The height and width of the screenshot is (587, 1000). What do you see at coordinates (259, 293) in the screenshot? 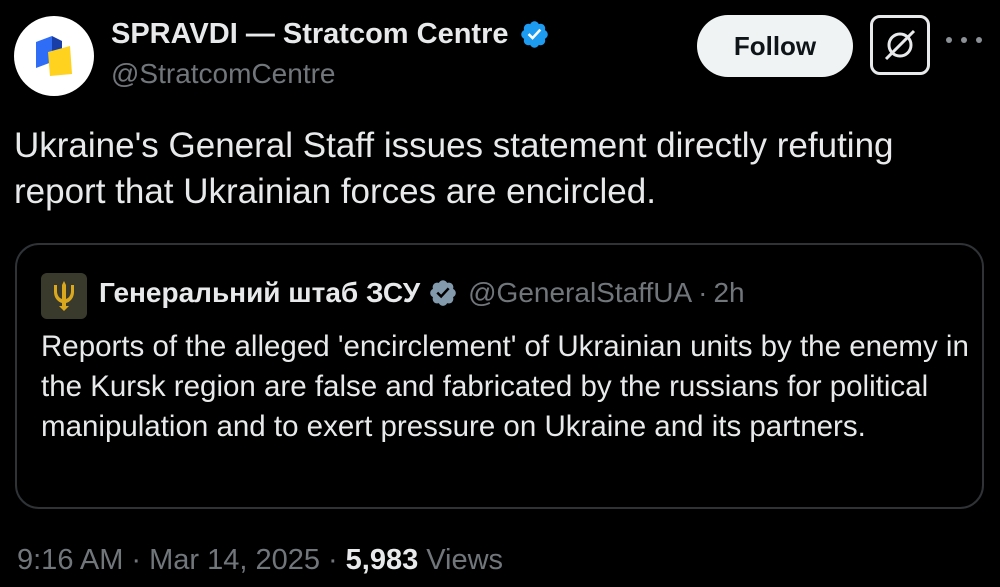
I see `quoted-author-name: Генеральний штаб ЗСУ` at bounding box center [259, 293].